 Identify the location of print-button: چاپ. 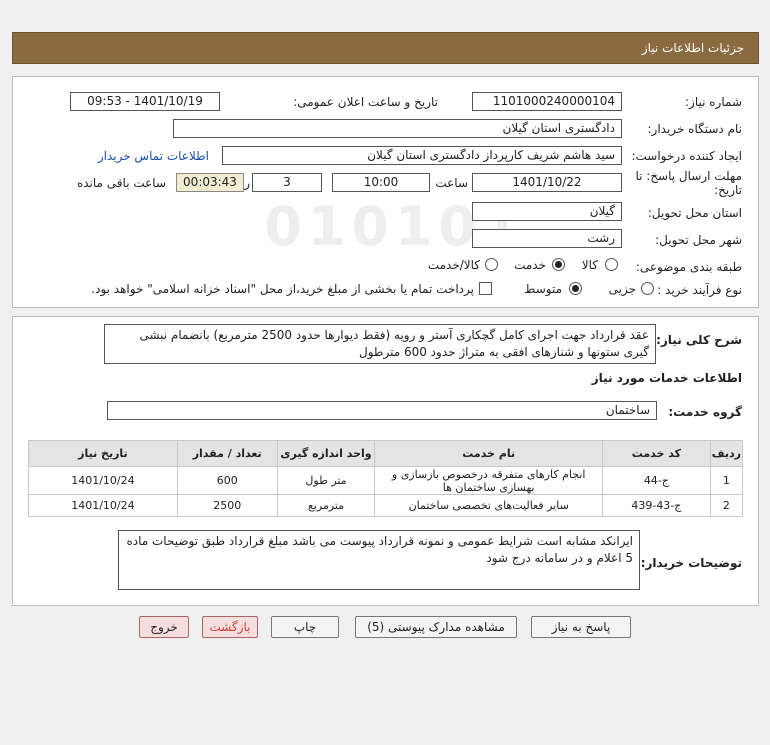
(305, 627).